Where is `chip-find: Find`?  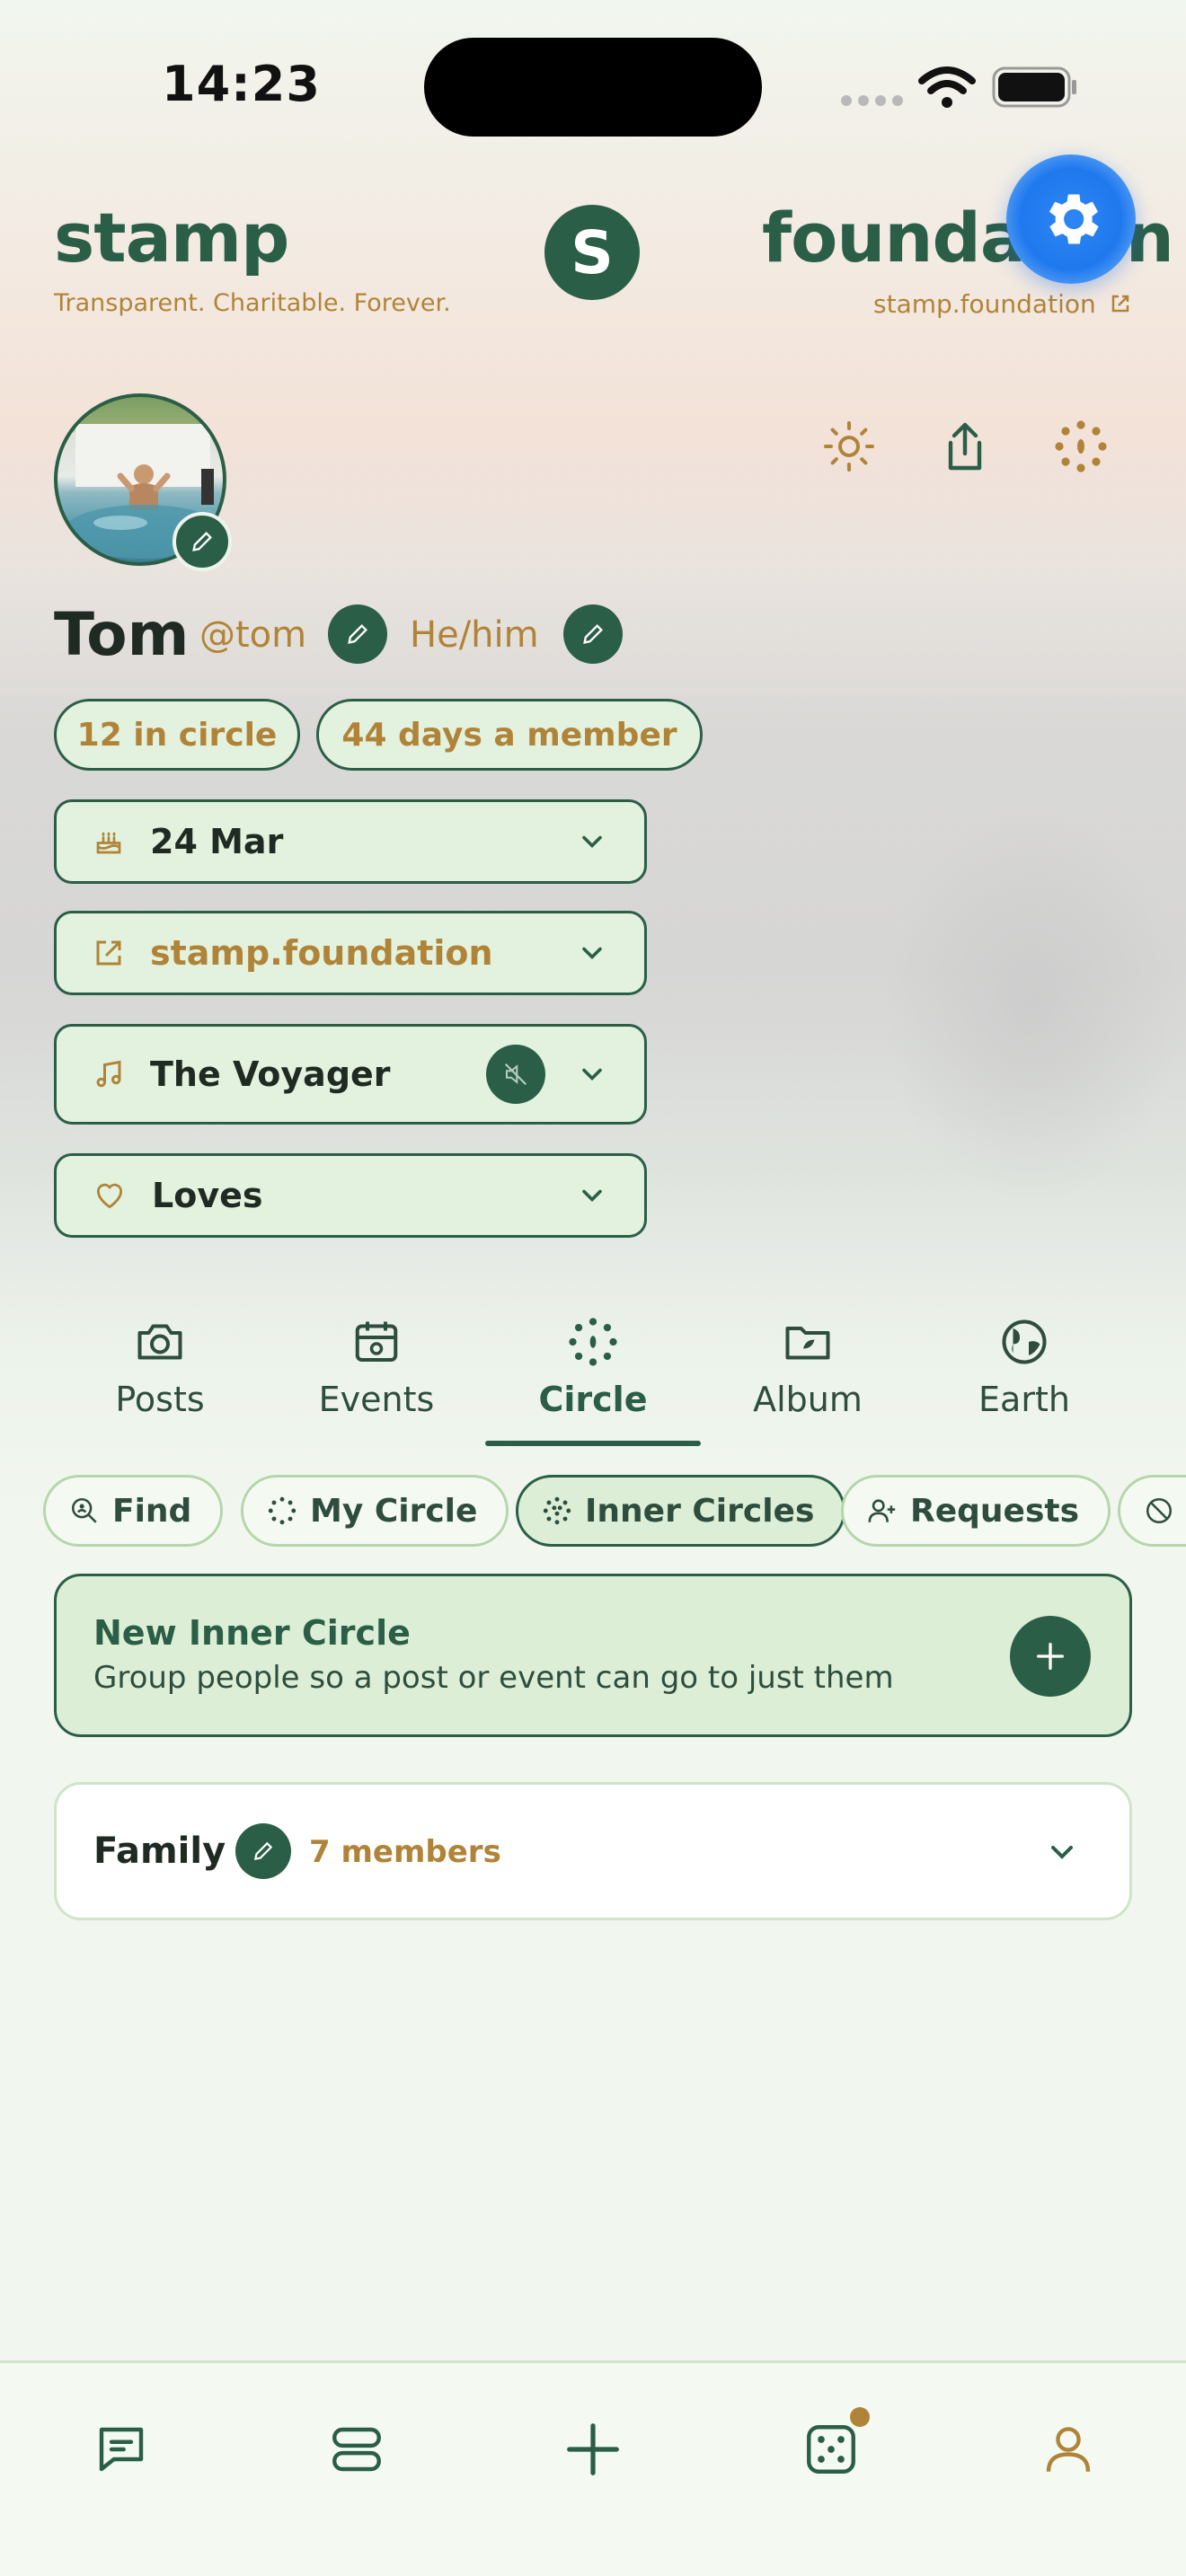
chip-find: Find is located at coordinates (133, 1511).